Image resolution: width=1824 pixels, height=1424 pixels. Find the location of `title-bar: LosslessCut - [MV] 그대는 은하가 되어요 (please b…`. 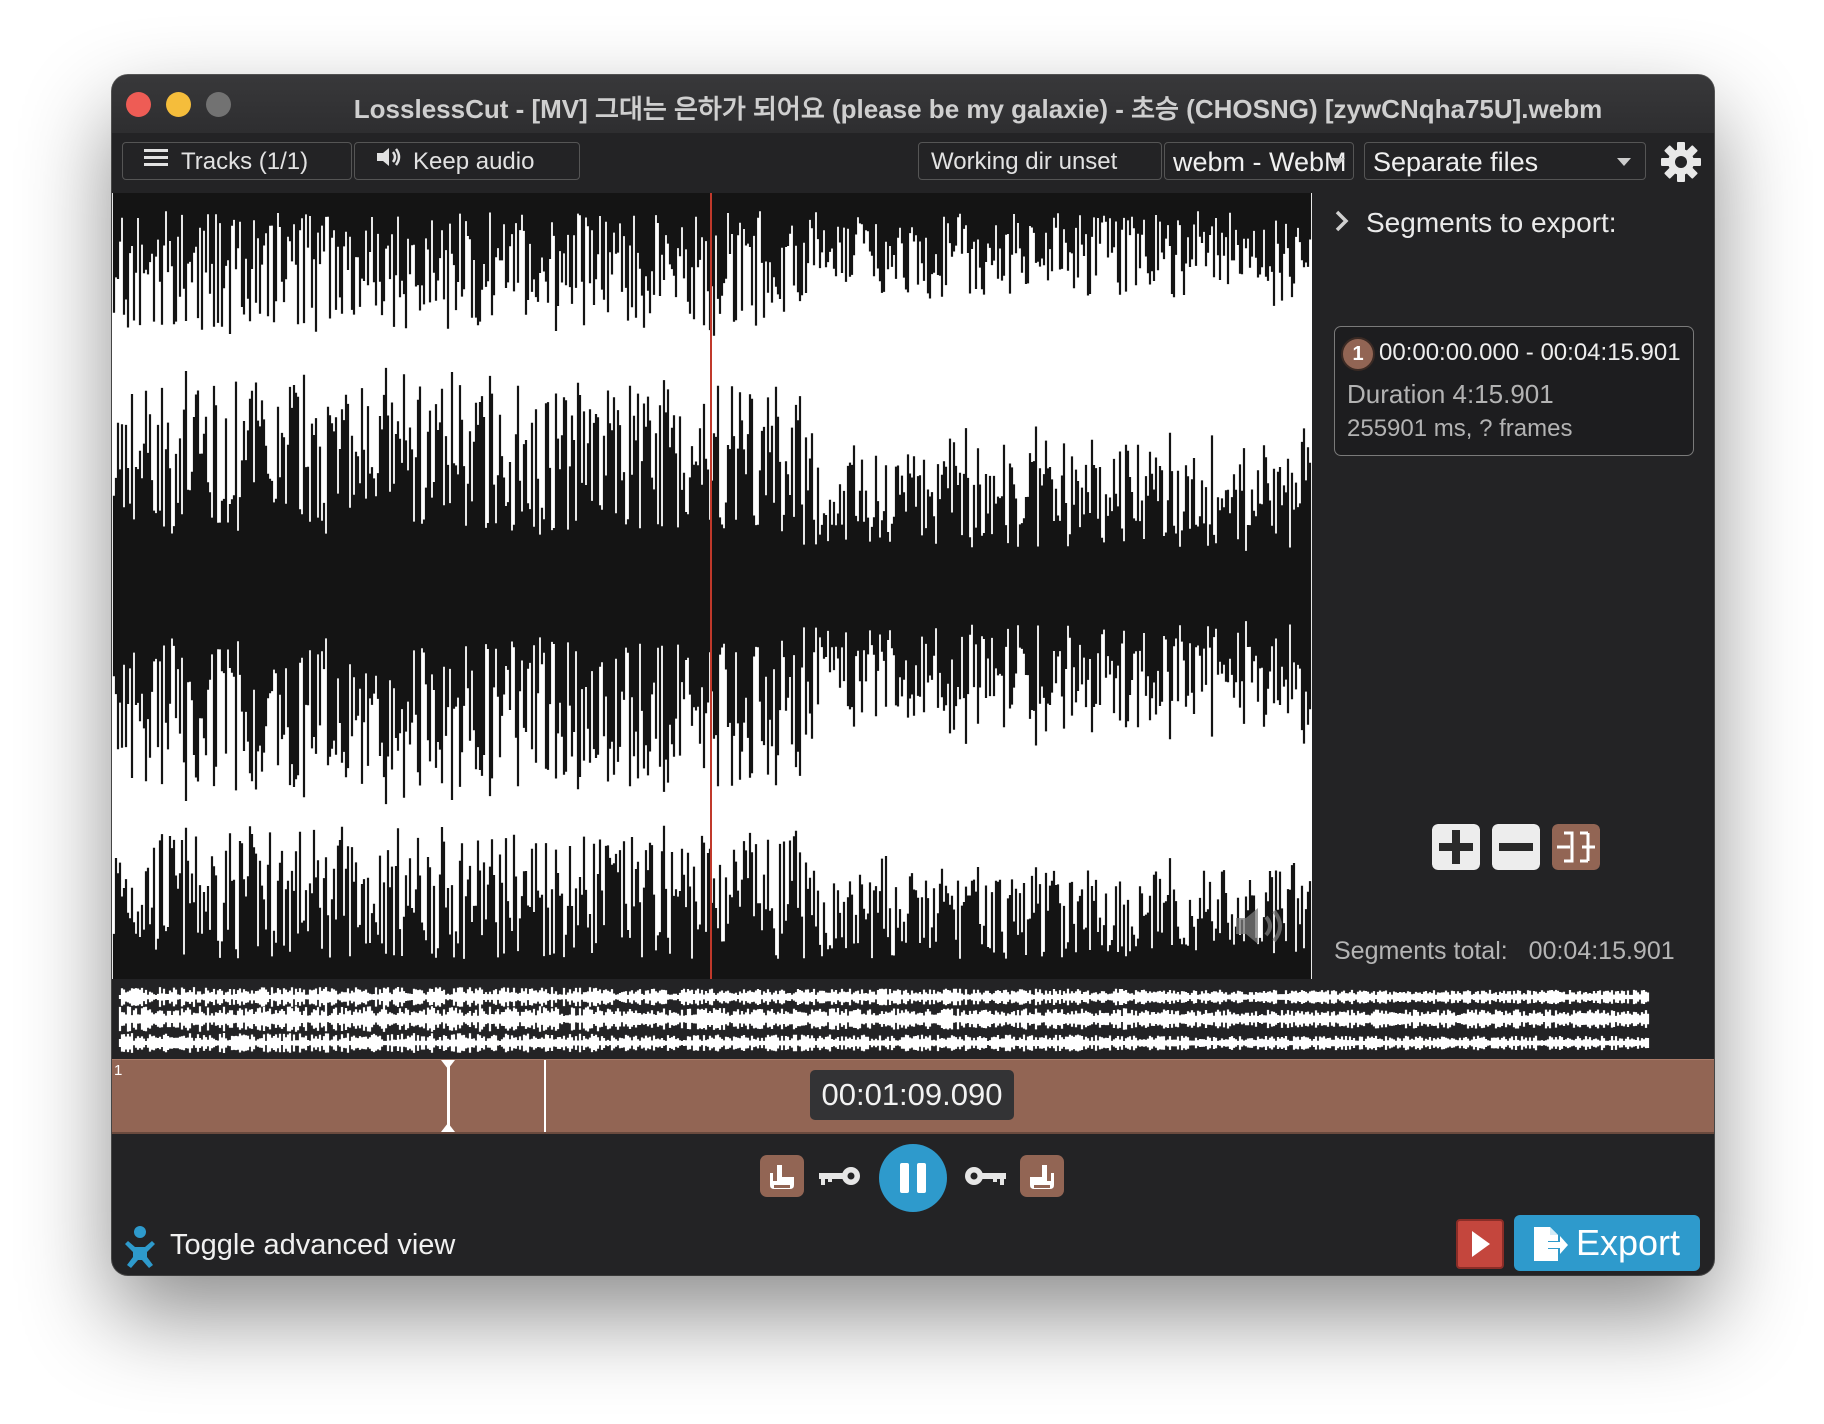

title-bar: LosslessCut - [MV] 그대는 은하가 되어요 (please b… is located at coordinates (913, 104).